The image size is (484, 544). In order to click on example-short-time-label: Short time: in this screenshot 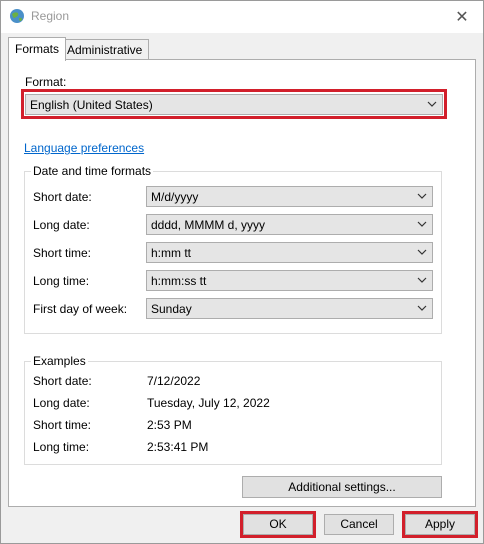, I will do `click(62, 425)`.